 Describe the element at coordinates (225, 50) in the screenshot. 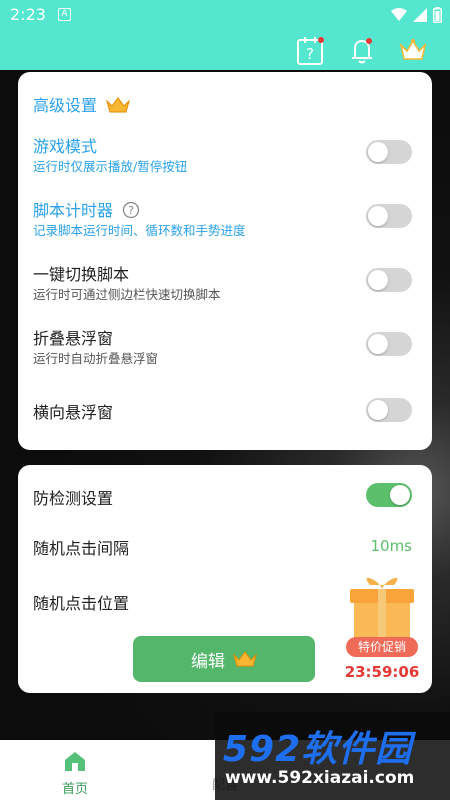

I see `top-bar: ?` at that location.